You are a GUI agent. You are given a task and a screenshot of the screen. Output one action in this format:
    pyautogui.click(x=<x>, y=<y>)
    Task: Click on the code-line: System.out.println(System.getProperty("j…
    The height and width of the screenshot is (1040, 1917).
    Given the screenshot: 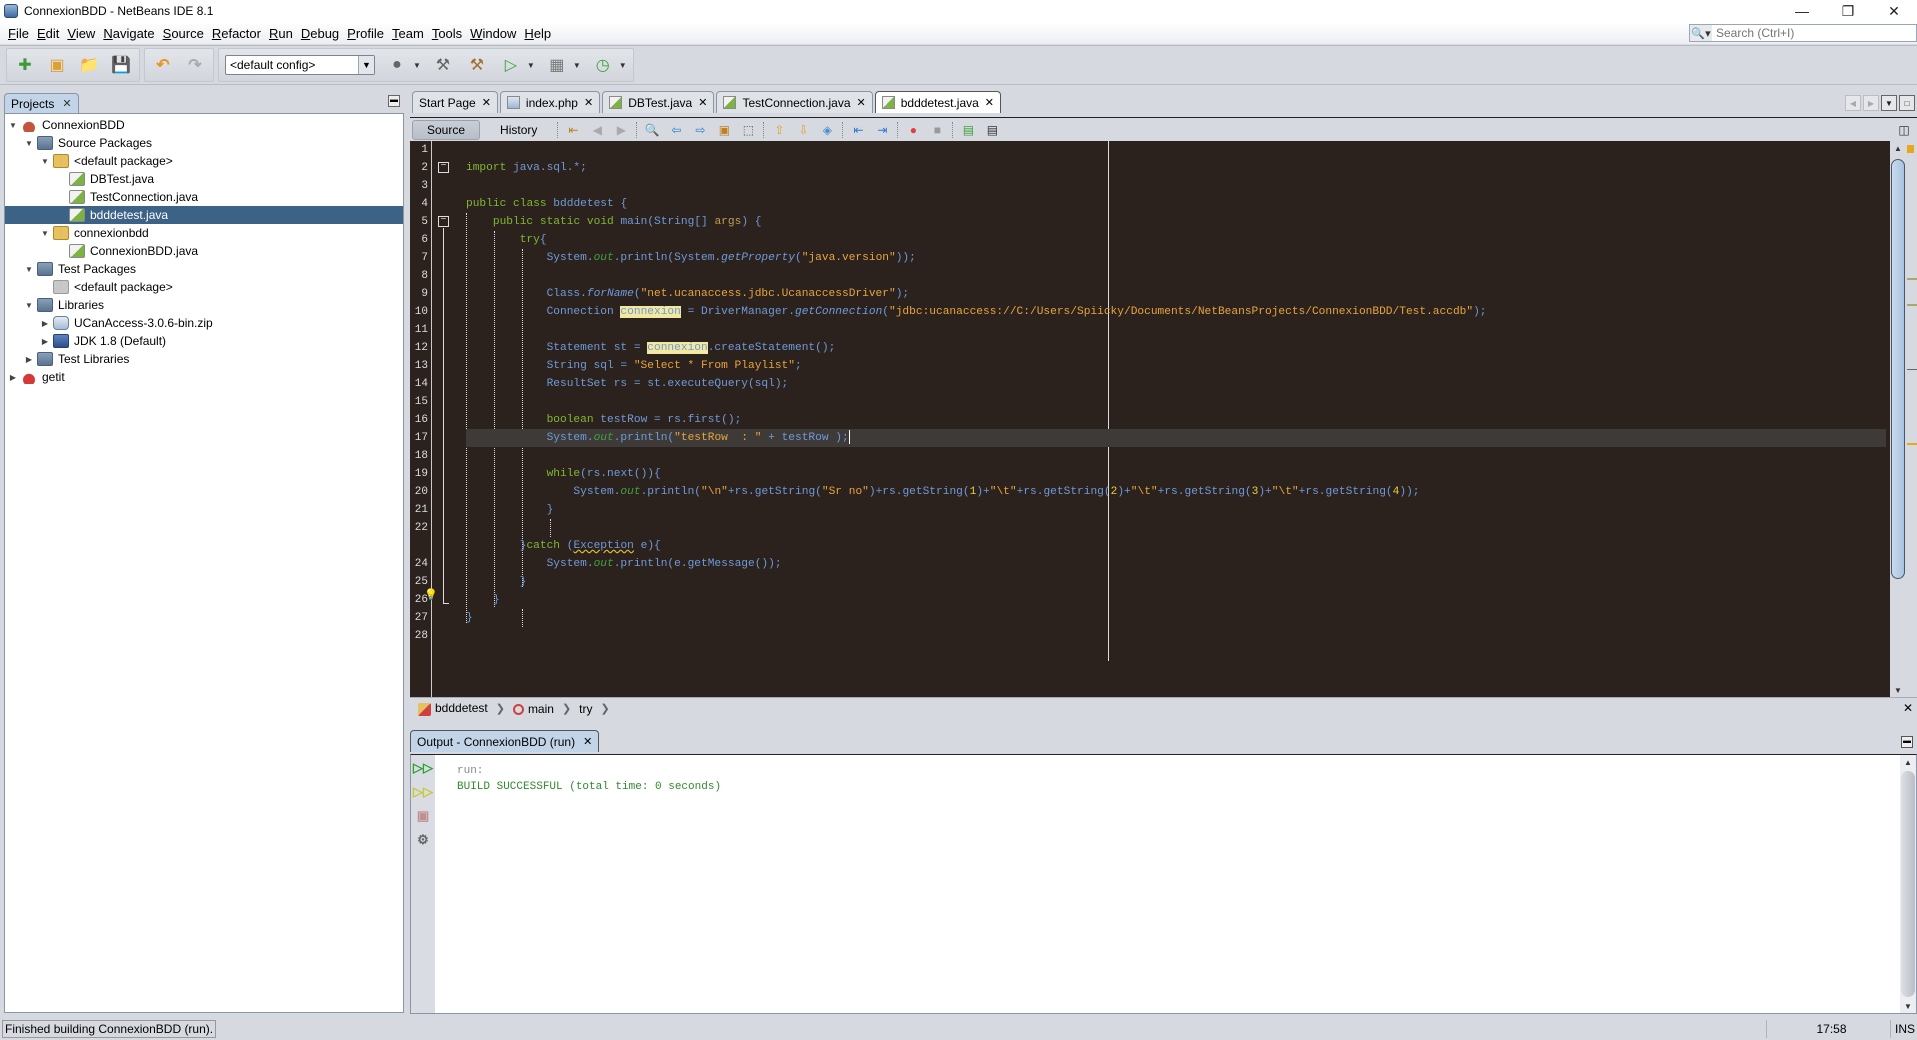 What is the action you would take?
    pyautogui.click(x=1176, y=258)
    